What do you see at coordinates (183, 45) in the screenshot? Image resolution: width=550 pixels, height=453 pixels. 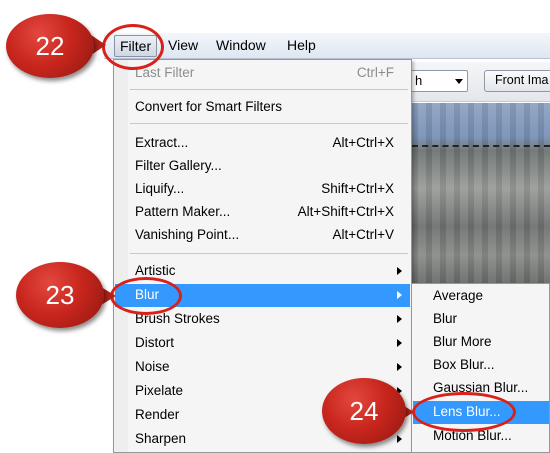 I see `menu-view: View` at bounding box center [183, 45].